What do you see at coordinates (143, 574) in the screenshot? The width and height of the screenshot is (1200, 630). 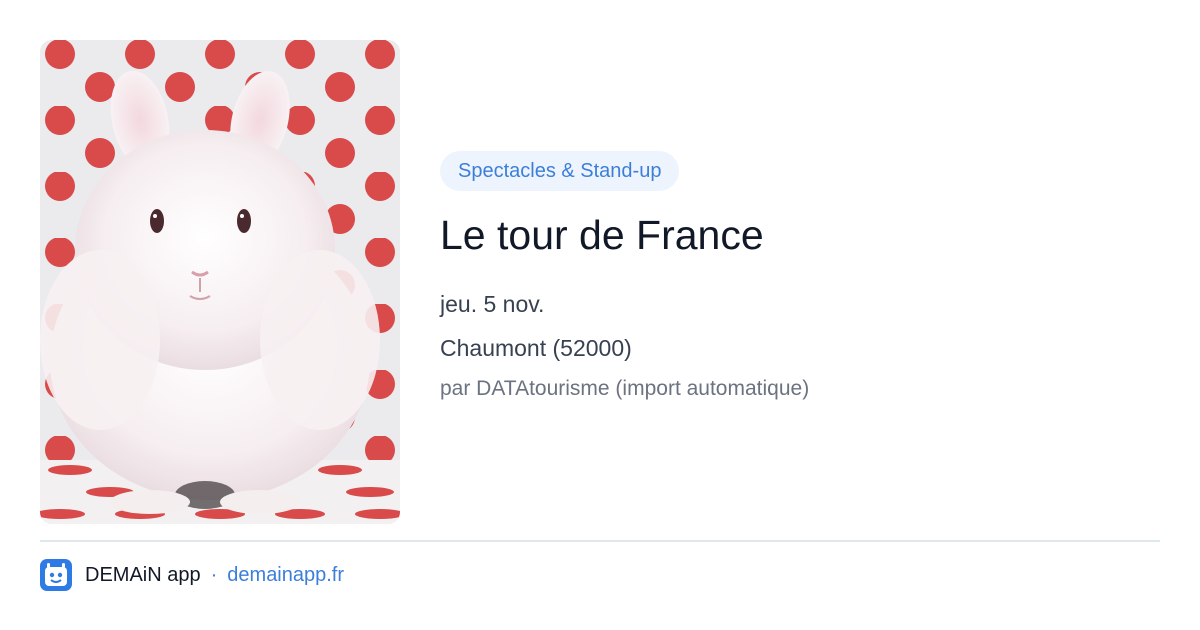 I see `app-name: DEMAiN app` at bounding box center [143, 574].